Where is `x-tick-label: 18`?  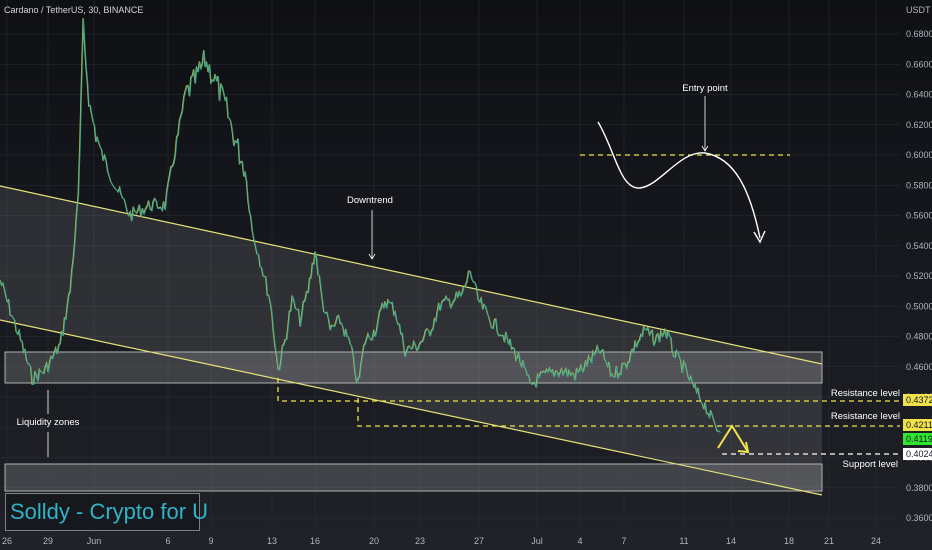 x-tick-label: 18 is located at coordinates (789, 541).